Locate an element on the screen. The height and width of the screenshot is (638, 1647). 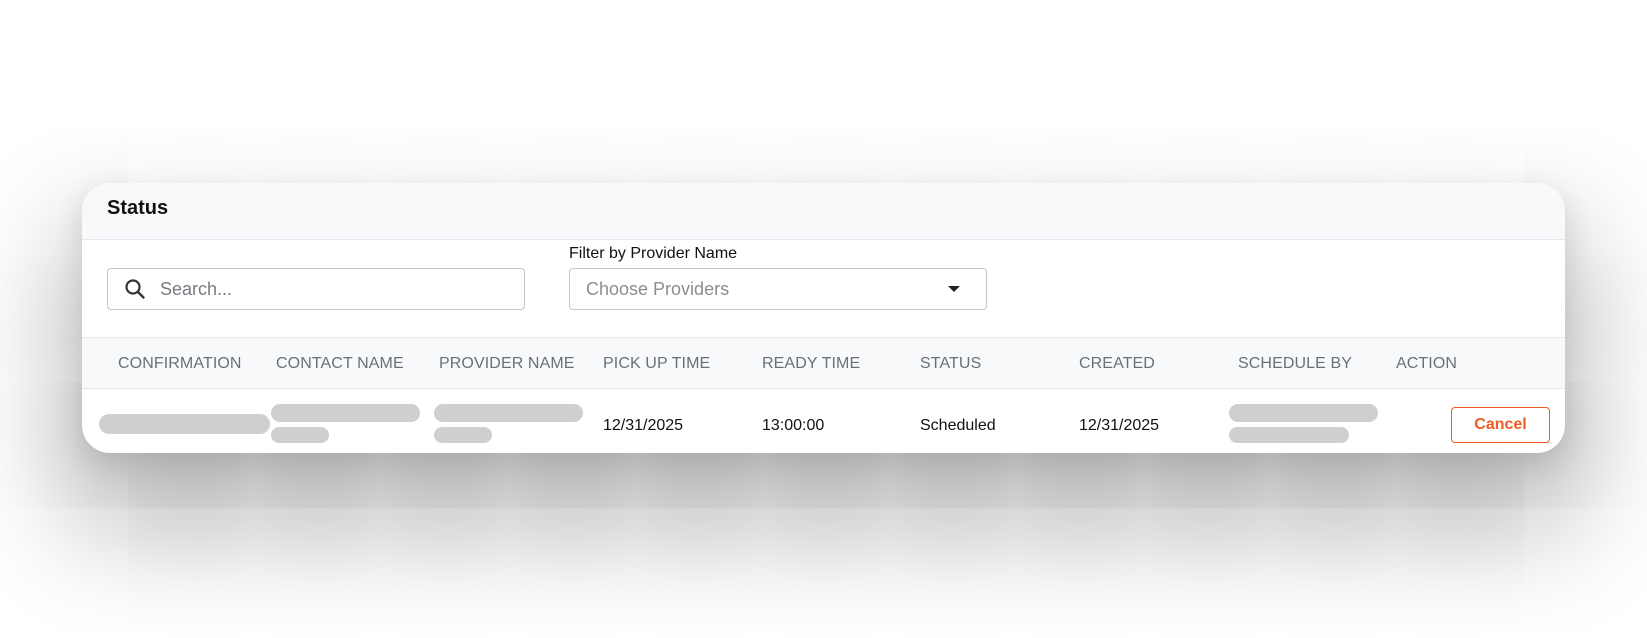
confirmation-placeholder-bar is located at coordinates (184, 424).